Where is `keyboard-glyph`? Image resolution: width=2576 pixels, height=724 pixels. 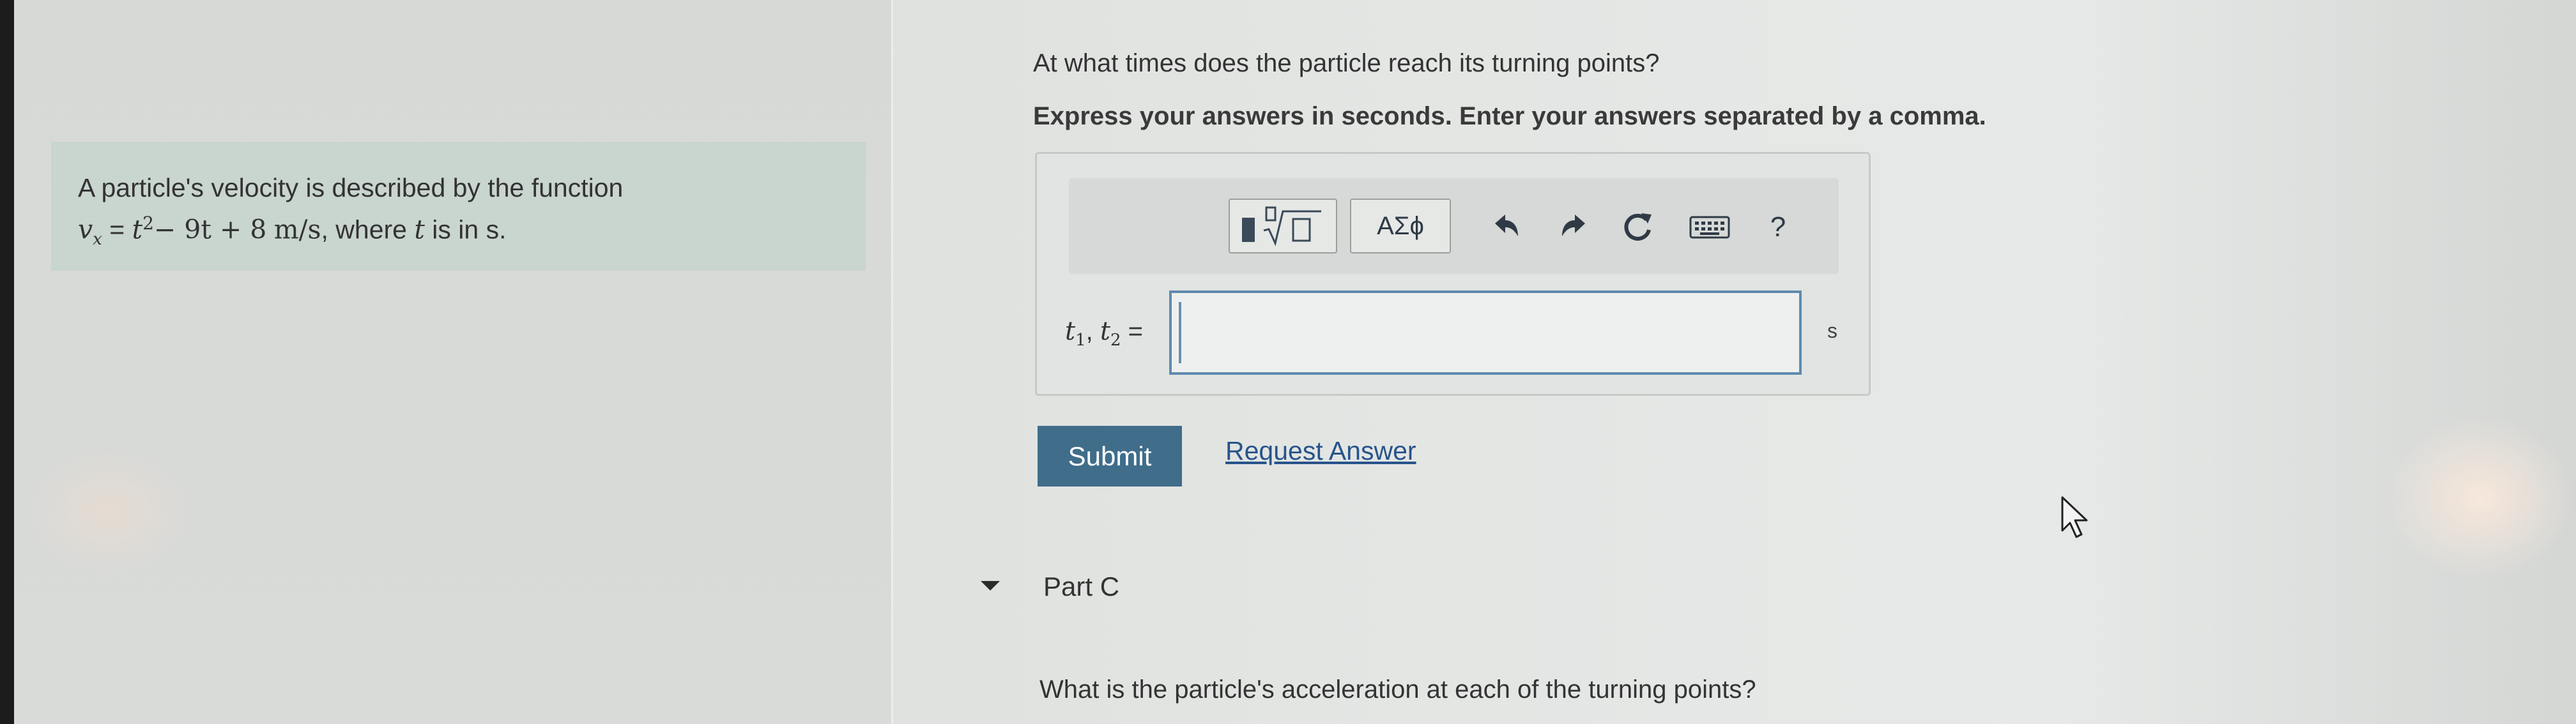 keyboard-glyph is located at coordinates (1709, 227).